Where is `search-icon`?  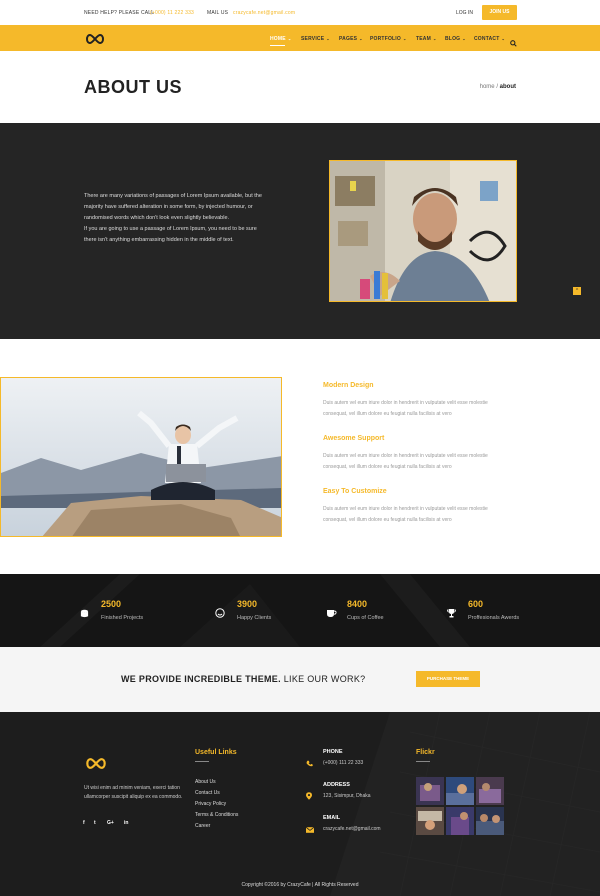 search-icon is located at coordinates (513, 43).